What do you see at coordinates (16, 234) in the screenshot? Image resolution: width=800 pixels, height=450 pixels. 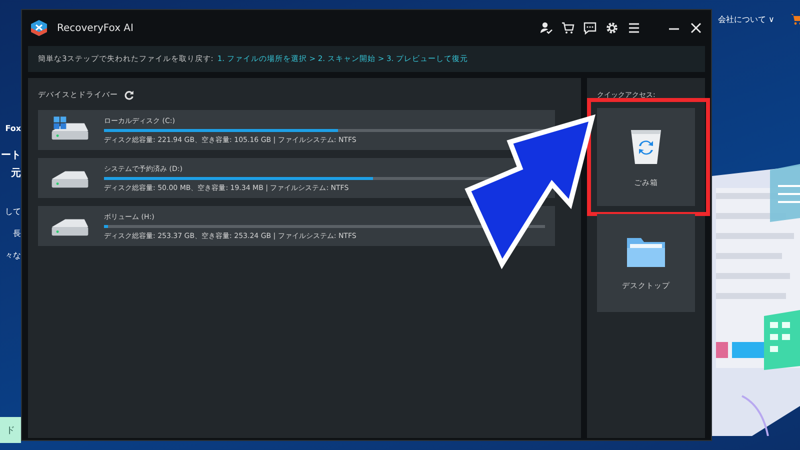 I see `page-text: 長` at bounding box center [16, 234].